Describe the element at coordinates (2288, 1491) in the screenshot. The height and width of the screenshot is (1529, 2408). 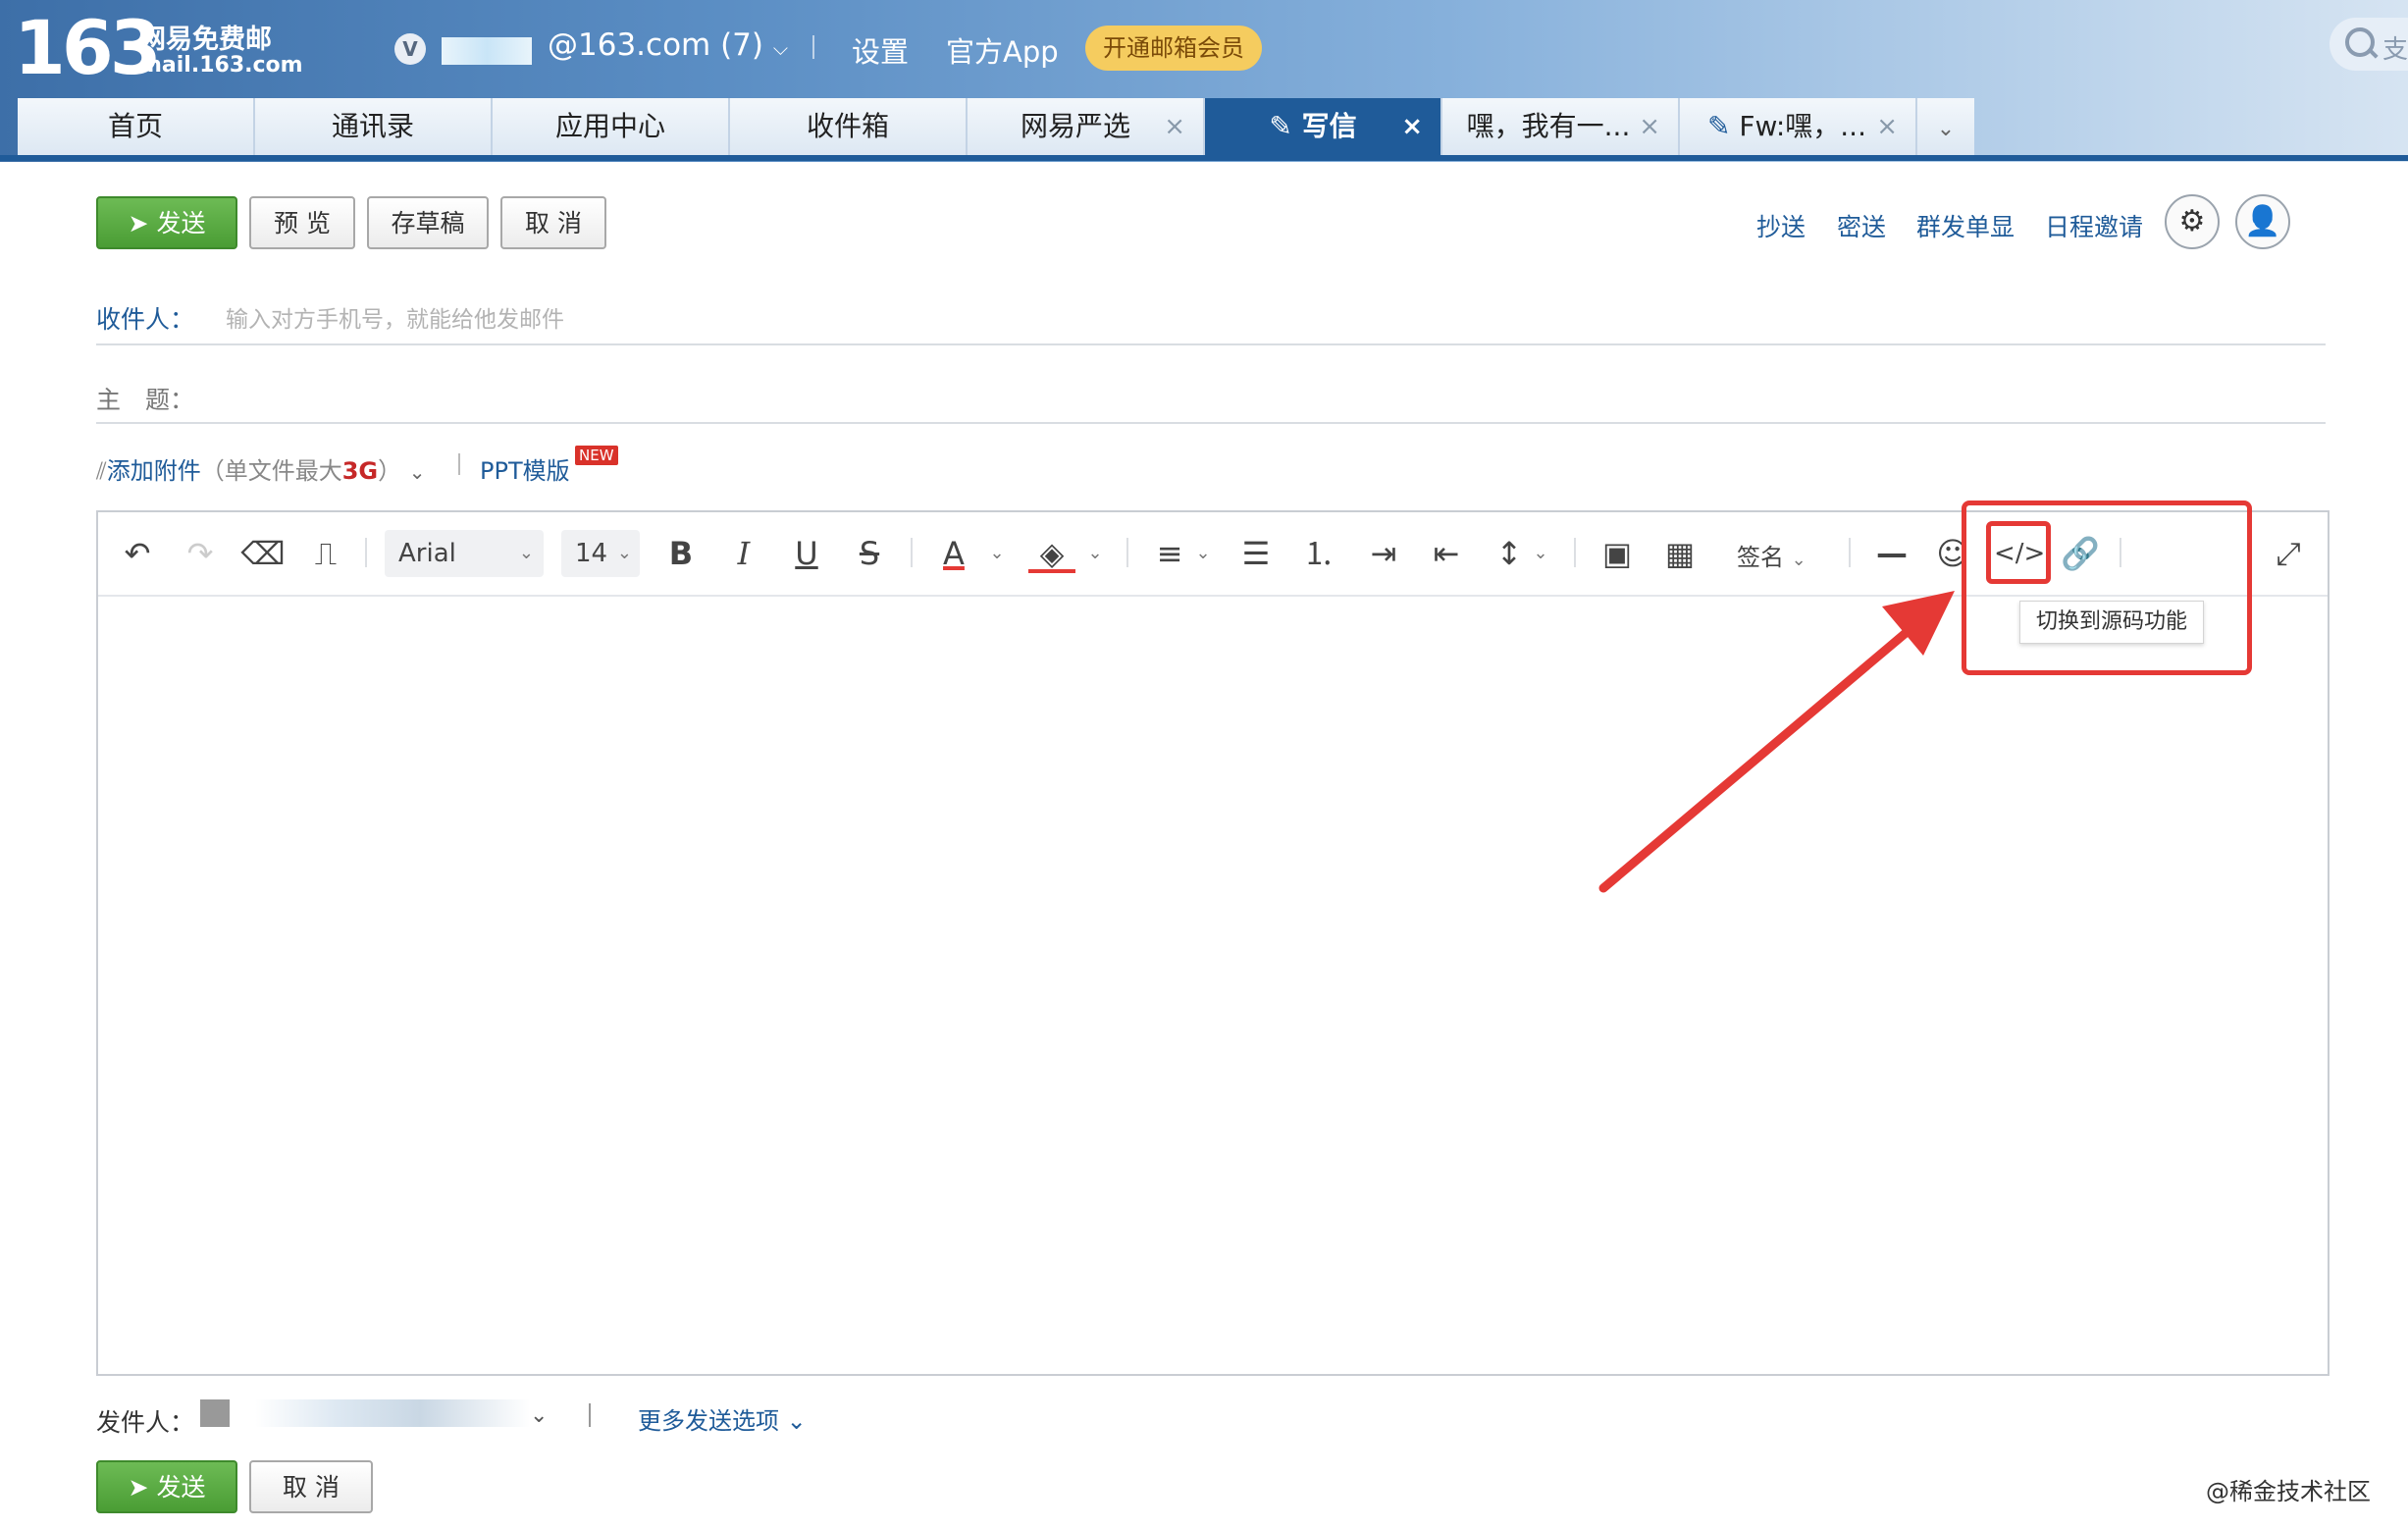
I see `watermark: @稀金技术社区` at that location.